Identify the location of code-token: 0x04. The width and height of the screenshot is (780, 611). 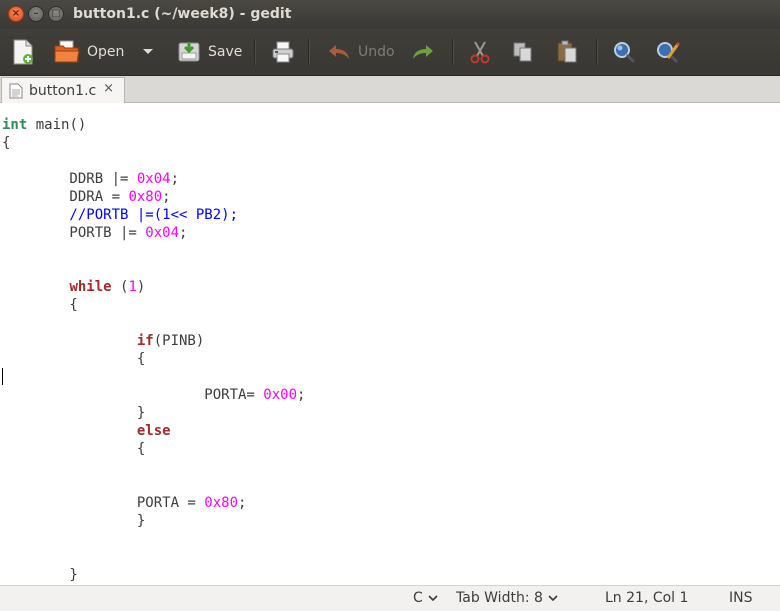
(153, 179).